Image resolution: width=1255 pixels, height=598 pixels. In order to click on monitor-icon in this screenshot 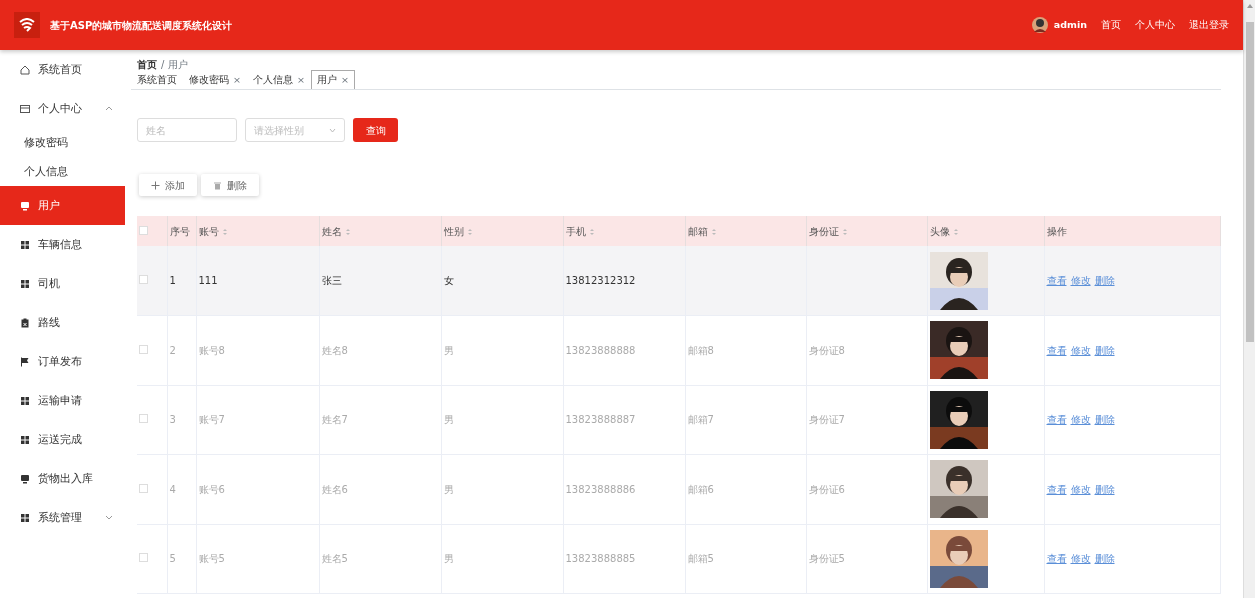, I will do `click(25, 205)`.